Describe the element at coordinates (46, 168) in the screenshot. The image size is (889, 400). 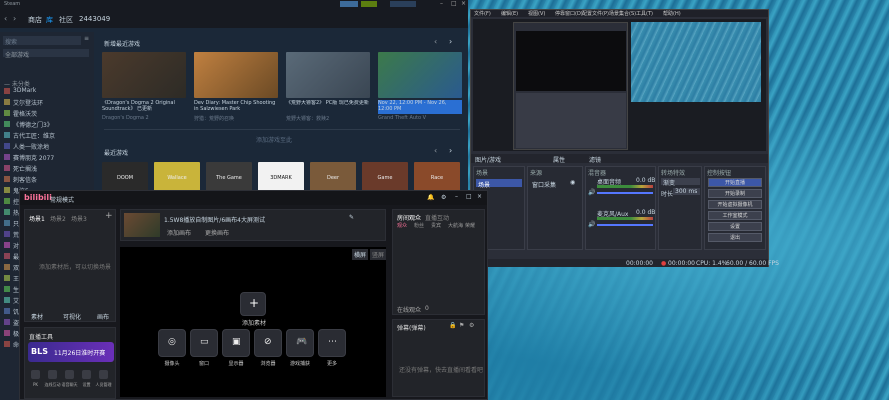
I see `library-list-item: 死亡搁浅` at that location.